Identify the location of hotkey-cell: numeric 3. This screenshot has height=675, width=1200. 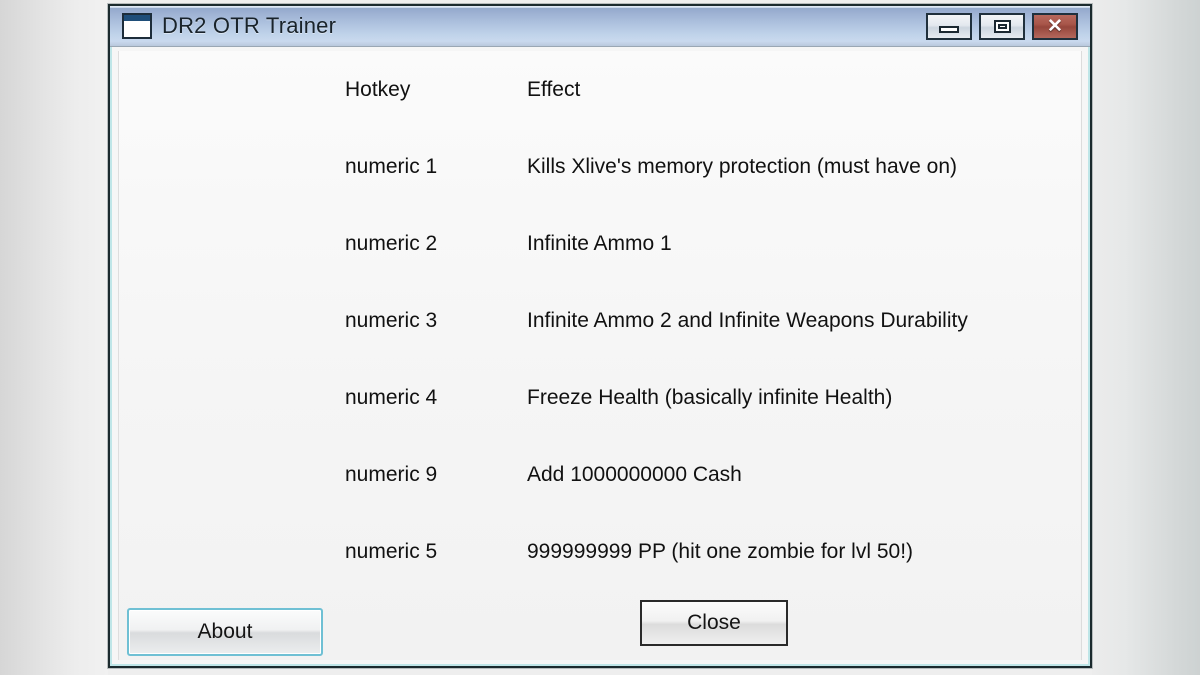
(391, 320).